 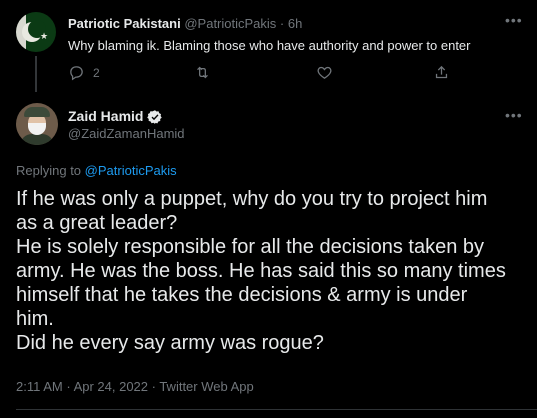 What do you see at coordinates (96, 72) in the screenshot?
I see `reply-count: 2` at bounding box center [96, 72].